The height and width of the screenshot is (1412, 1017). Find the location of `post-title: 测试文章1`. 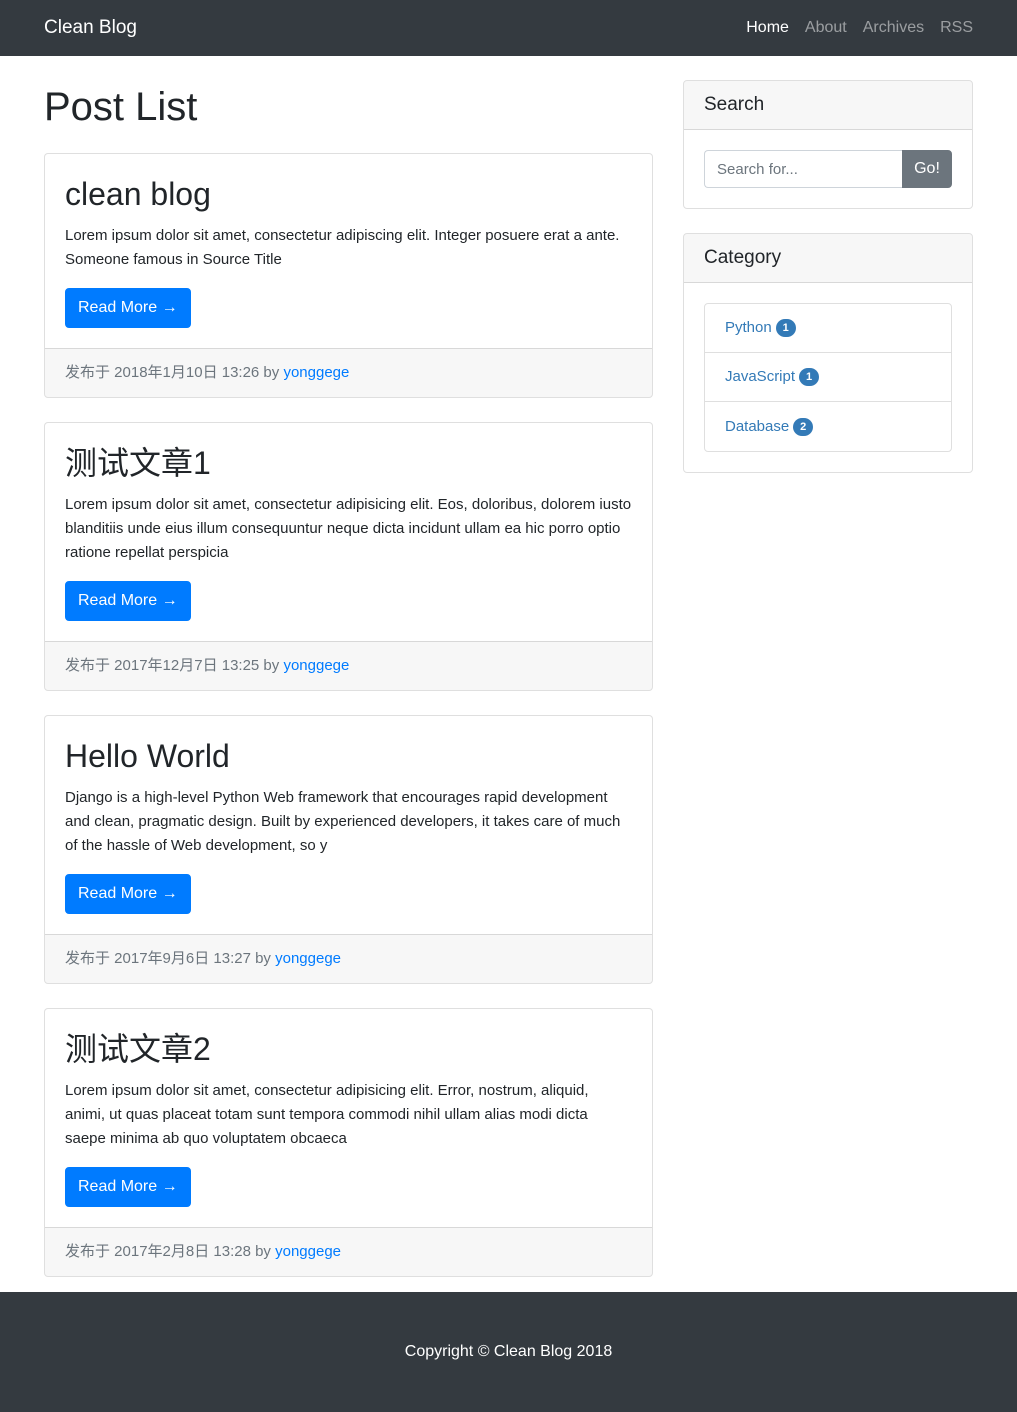

post-title: 测试文章1 is located at coordinates (138, 463).